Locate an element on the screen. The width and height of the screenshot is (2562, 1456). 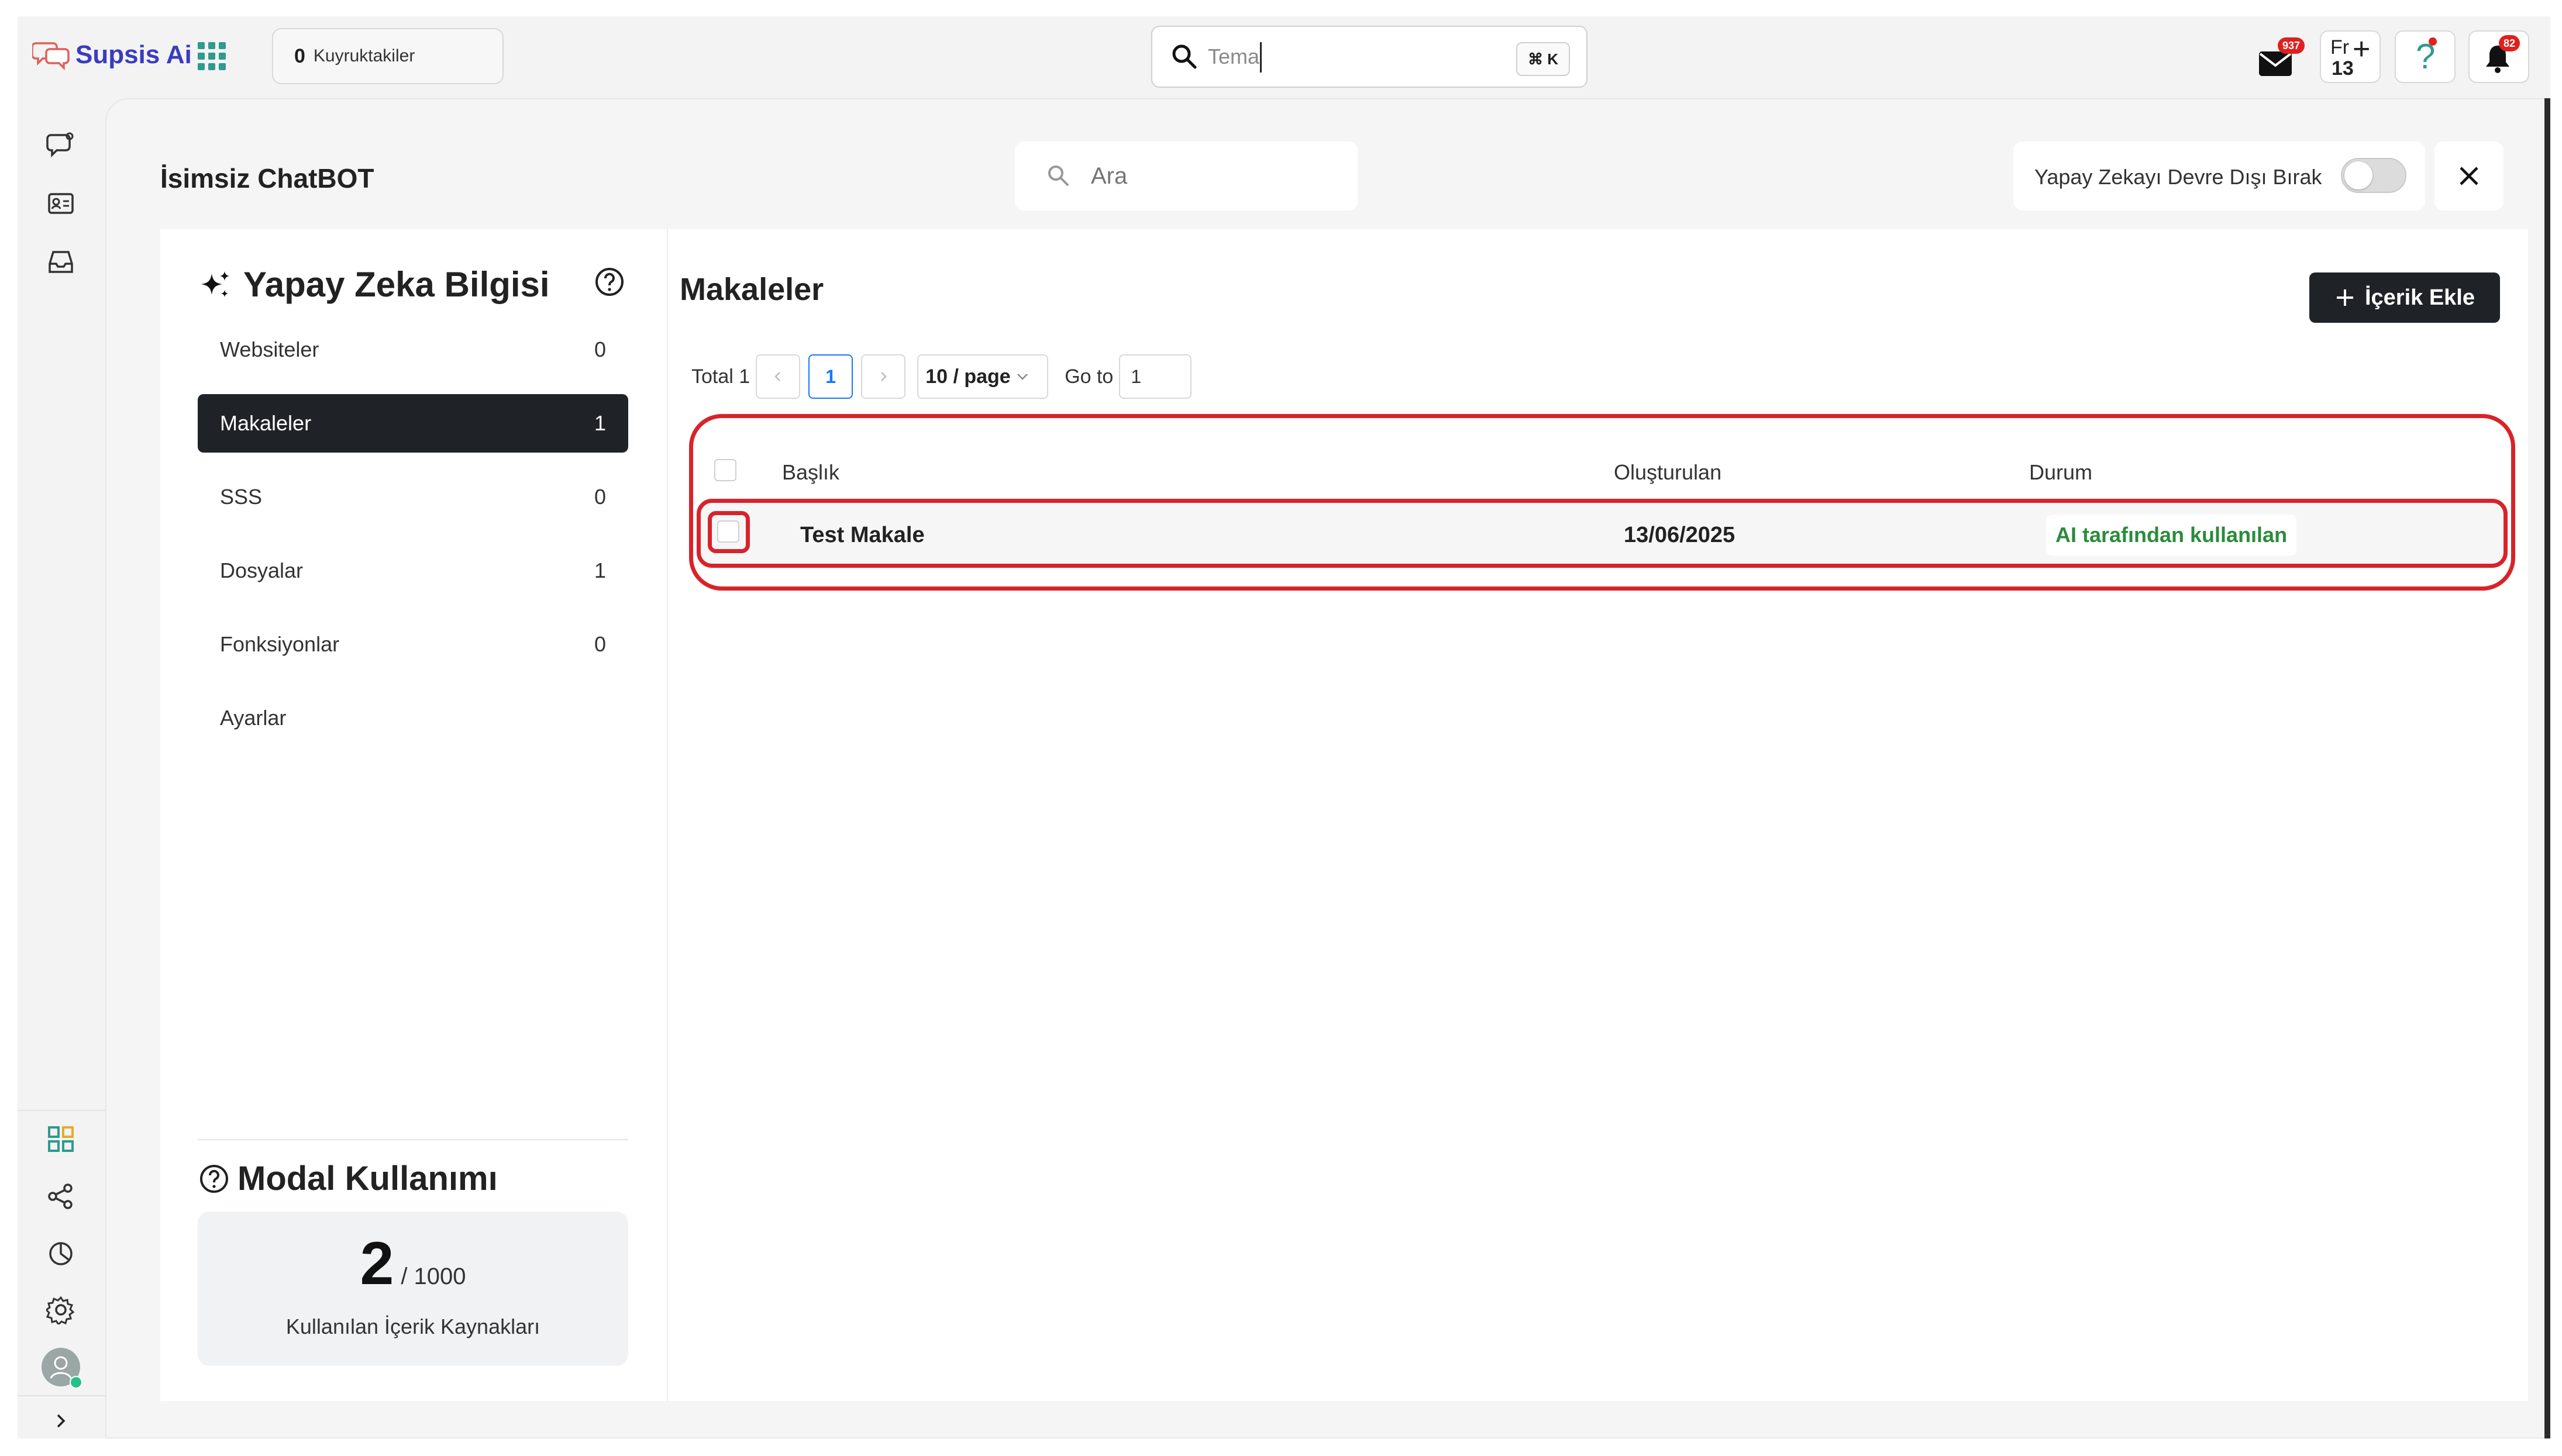
contact-card-icon is located at coordinates (61, 203).